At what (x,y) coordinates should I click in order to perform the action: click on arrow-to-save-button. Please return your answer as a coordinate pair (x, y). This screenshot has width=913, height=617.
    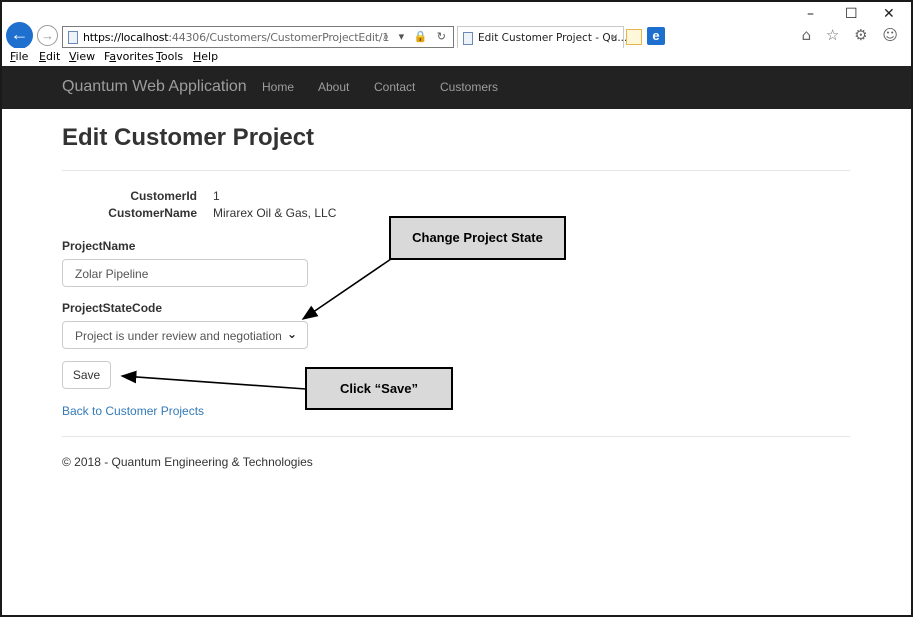
    Looking at the image, I should click on (213, 380).